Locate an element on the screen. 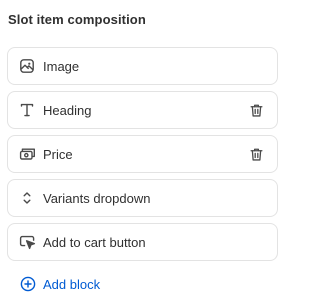  block-label-price: Price is located at coordinates (58, 154).